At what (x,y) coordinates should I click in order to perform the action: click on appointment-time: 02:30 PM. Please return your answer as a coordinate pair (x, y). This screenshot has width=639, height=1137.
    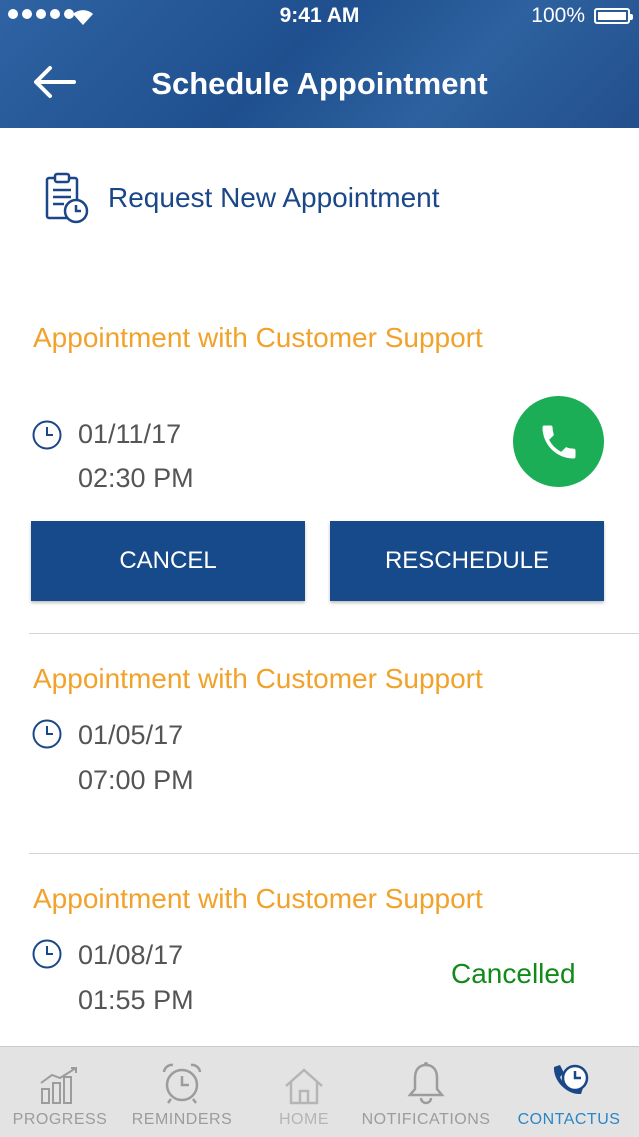
    Looking at the image, I should click on (136, 478).